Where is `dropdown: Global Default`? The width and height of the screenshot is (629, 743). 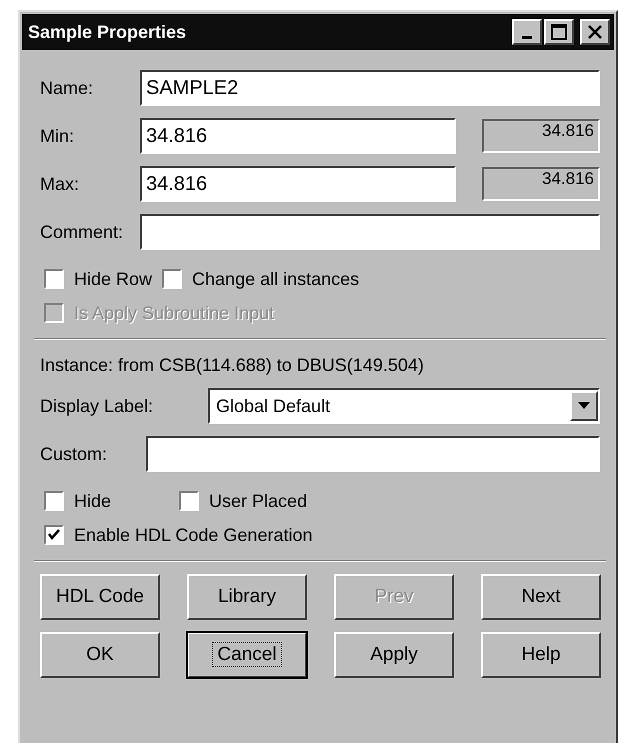
dropdown: Global Default is located at coordinates (404, 406).